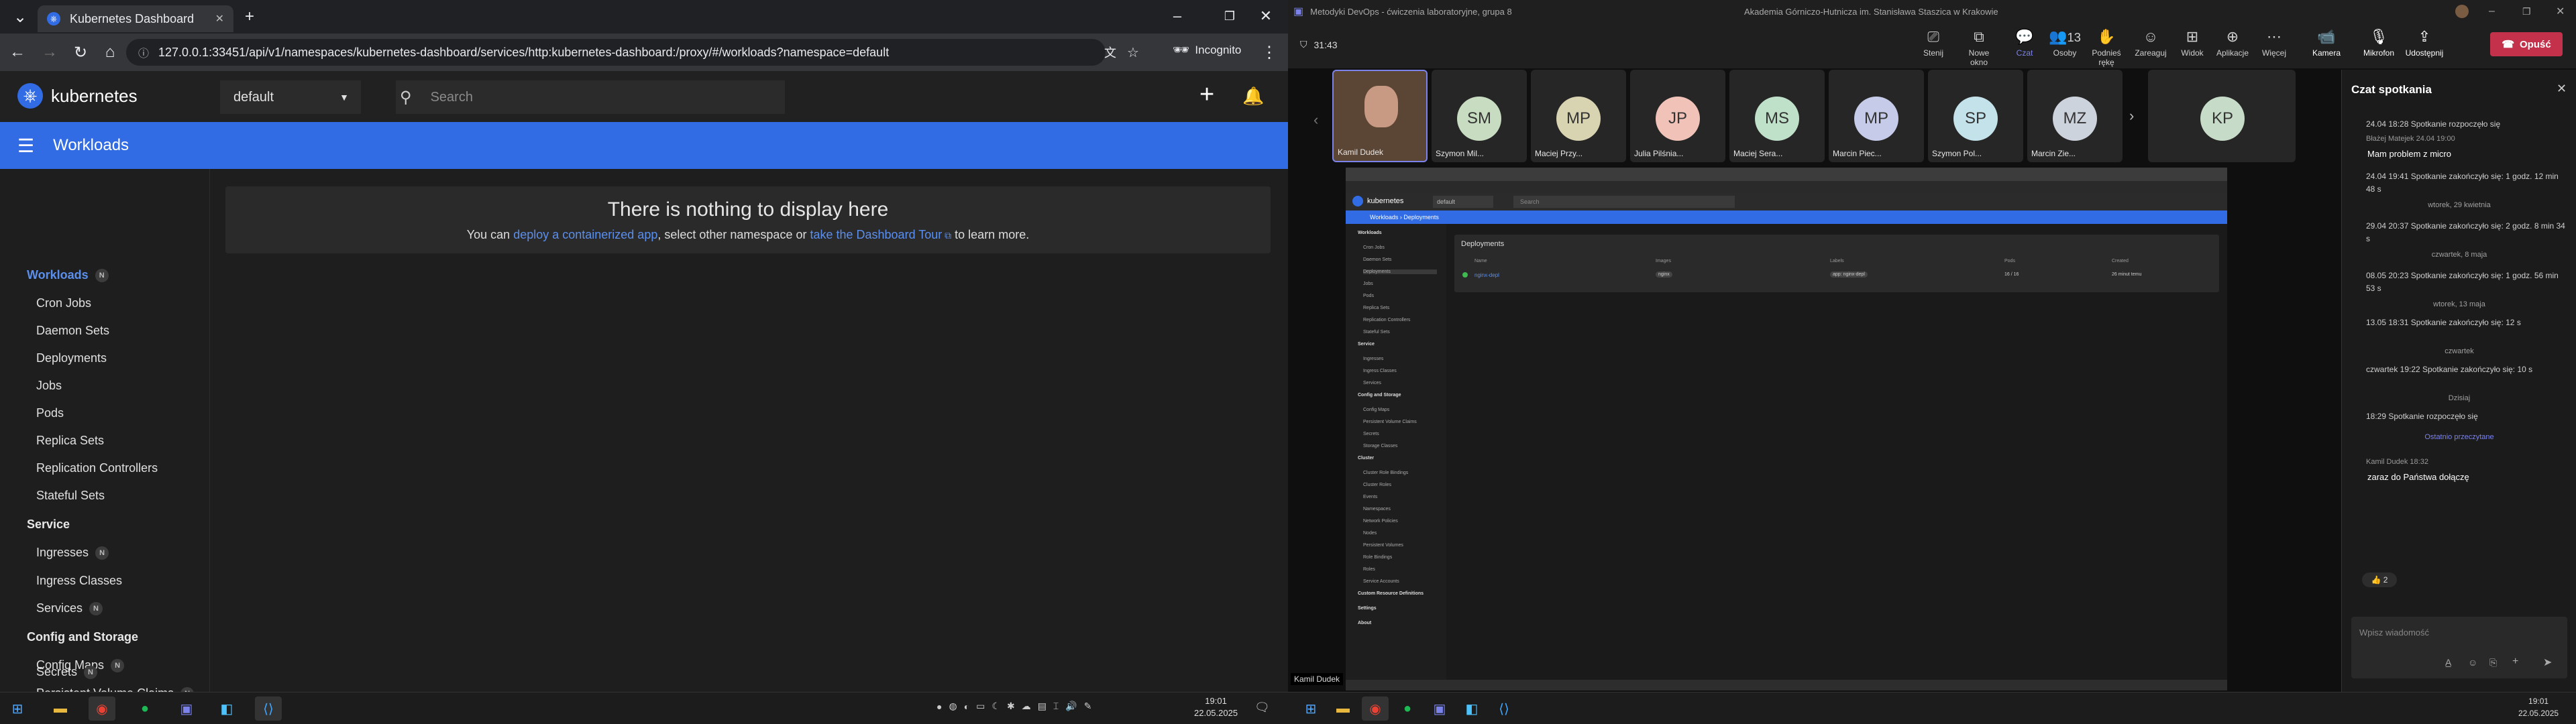 The width and height of the screenshot is (2576, 724). I want to click on emoji-icon: ☺, so click(2472, 662).